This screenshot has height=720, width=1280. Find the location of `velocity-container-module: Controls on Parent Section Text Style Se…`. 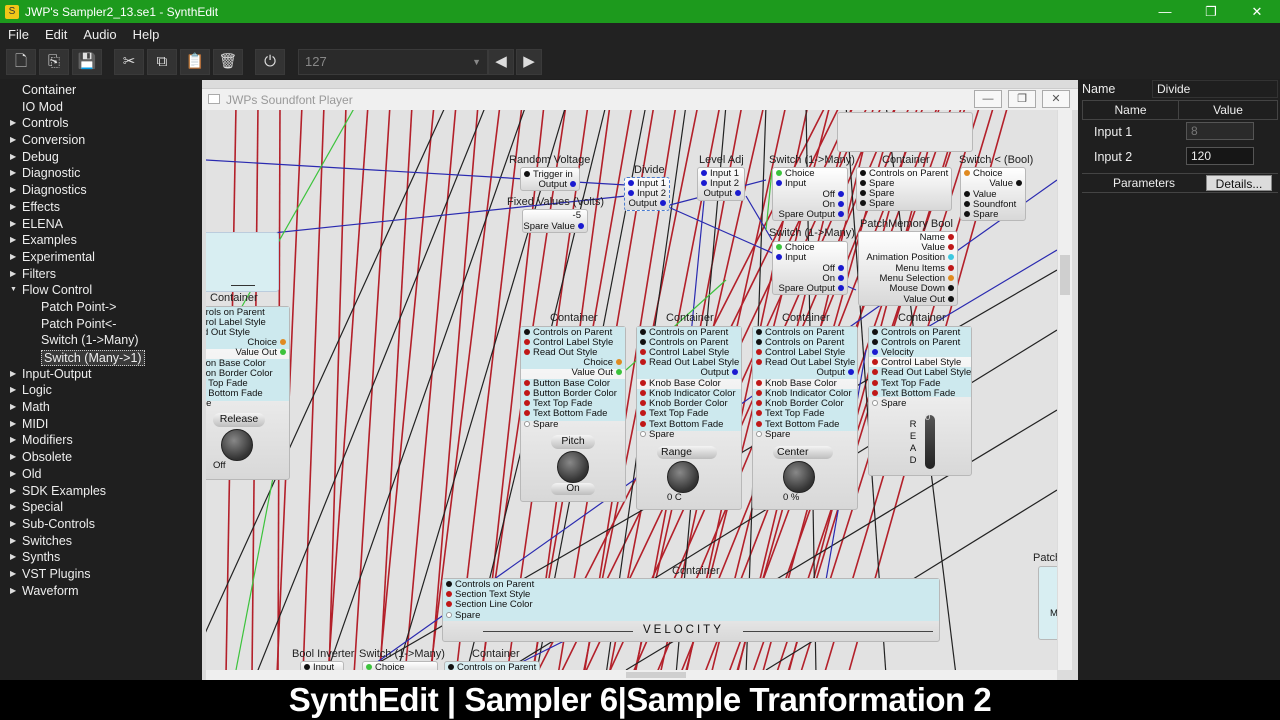

velocity-container-module: Controls on Parent Section Text Style Se… is located at coordinates (691, 610).